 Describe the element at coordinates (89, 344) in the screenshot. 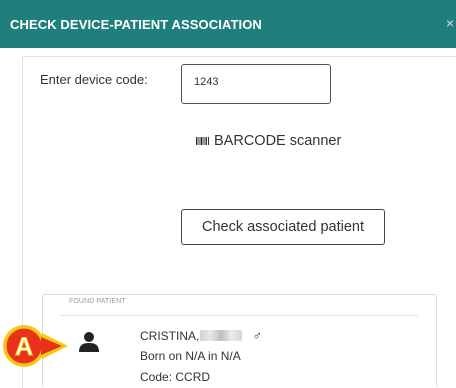

I see `user-icon` at that location.